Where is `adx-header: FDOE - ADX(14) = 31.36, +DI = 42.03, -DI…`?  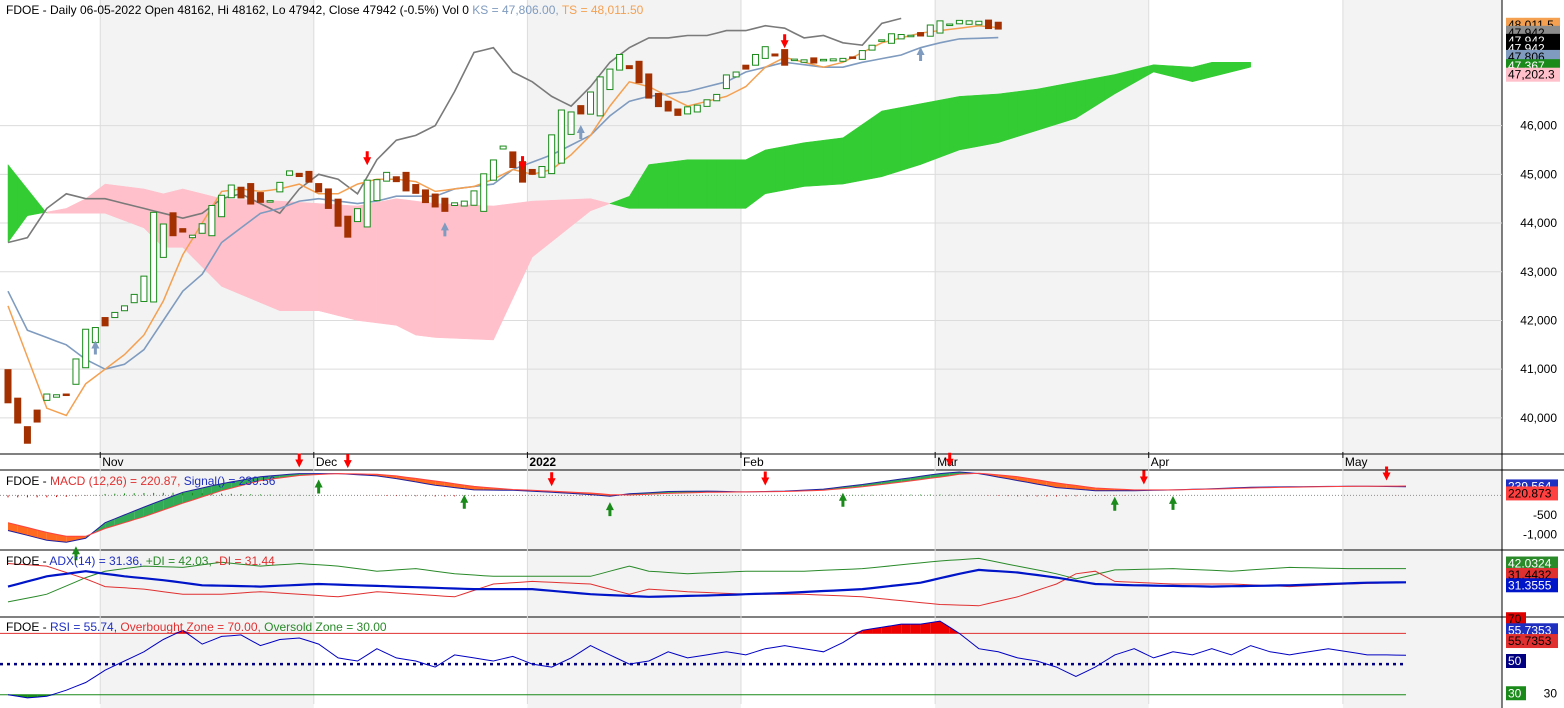 adx-header: FDOE - ADX(14) = 31.36, +DI = 42.03, -DI… is located at coordinates (140, 561).